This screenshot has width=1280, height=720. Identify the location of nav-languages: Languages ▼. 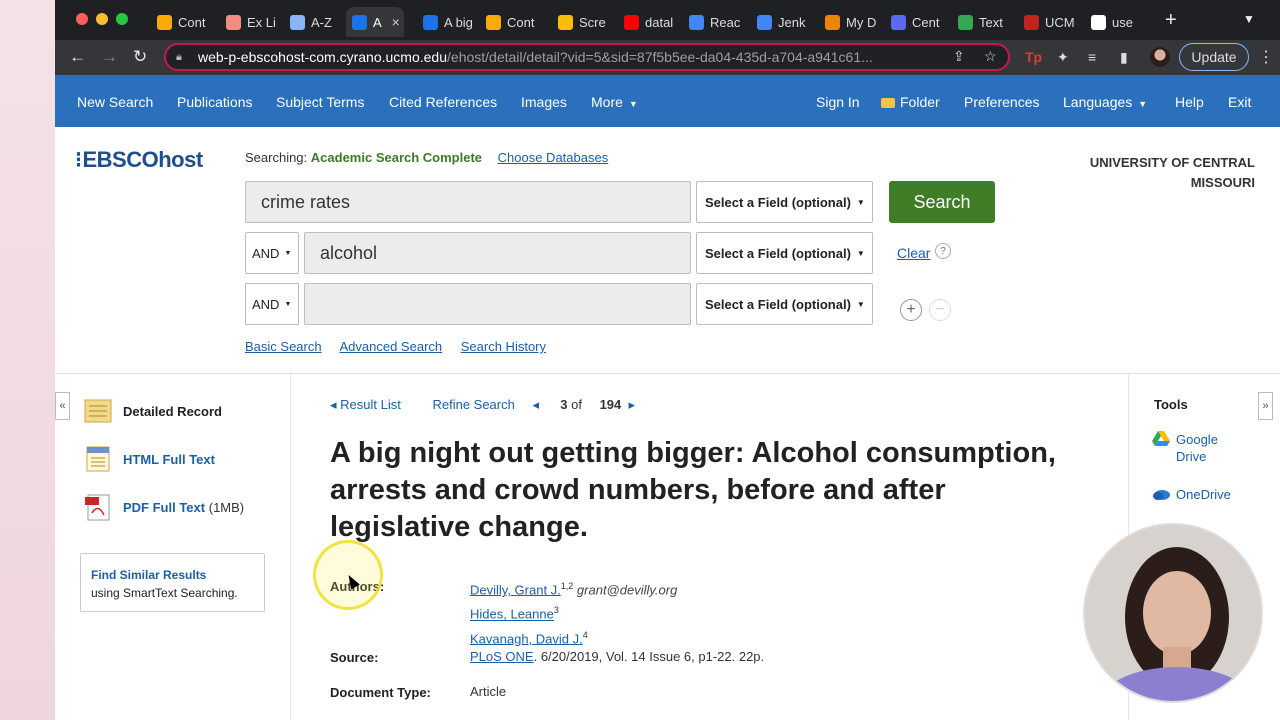
(1105, 102).